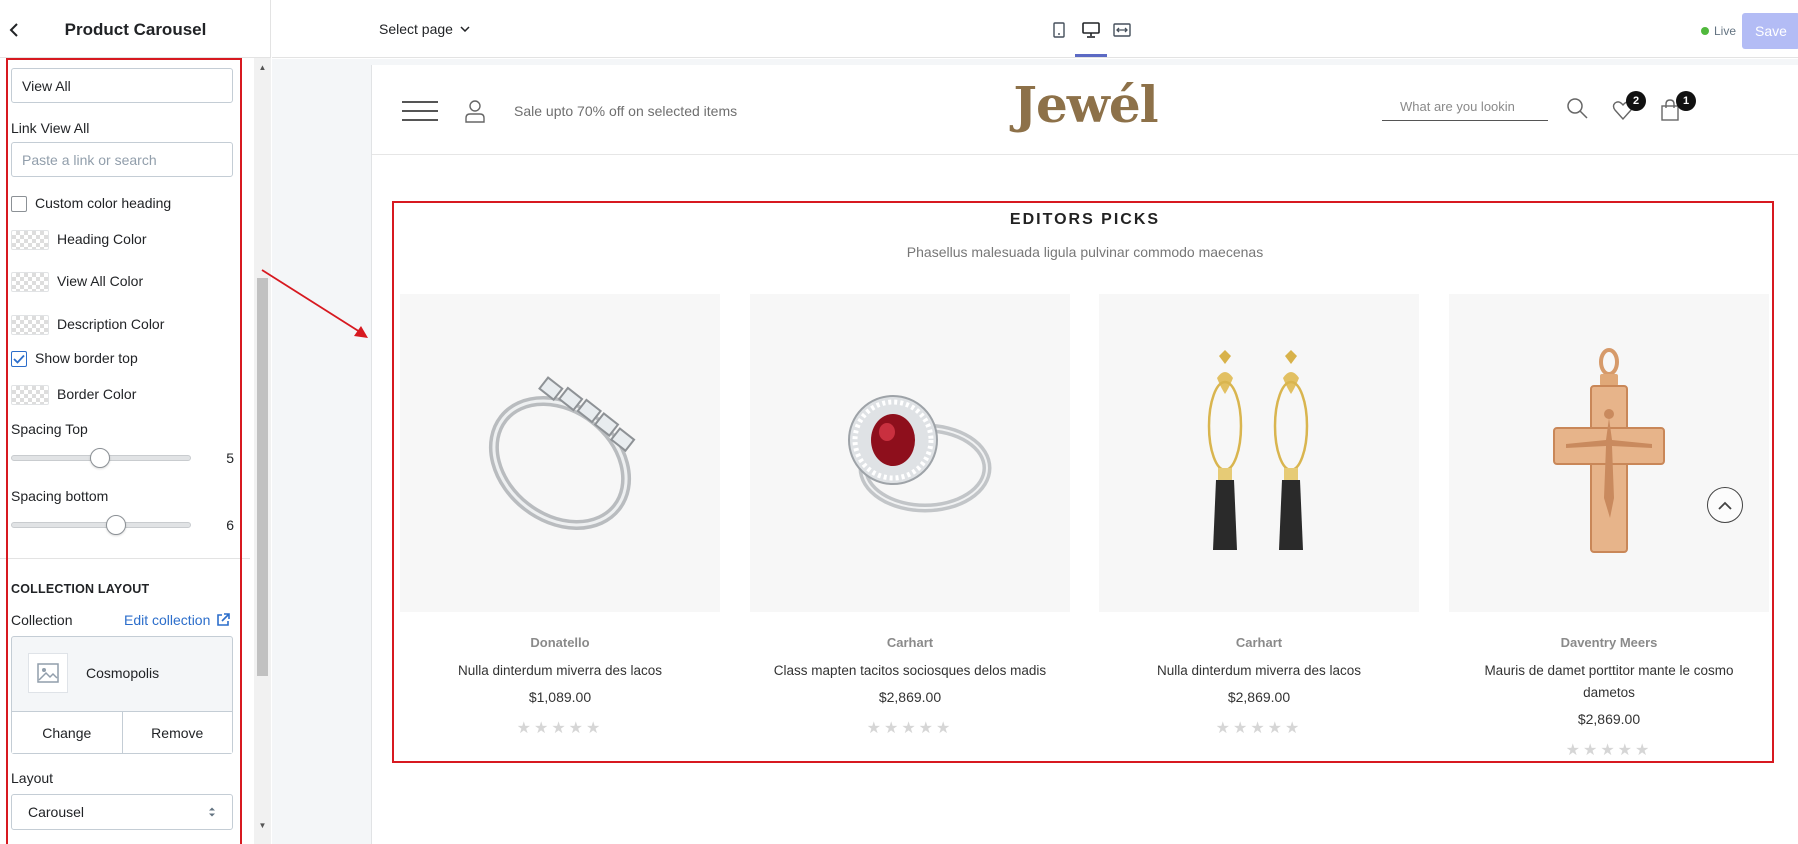 The height and width of the screenshot is (844, 1798). I want to click on desktop-icon, so click(1091, 30).